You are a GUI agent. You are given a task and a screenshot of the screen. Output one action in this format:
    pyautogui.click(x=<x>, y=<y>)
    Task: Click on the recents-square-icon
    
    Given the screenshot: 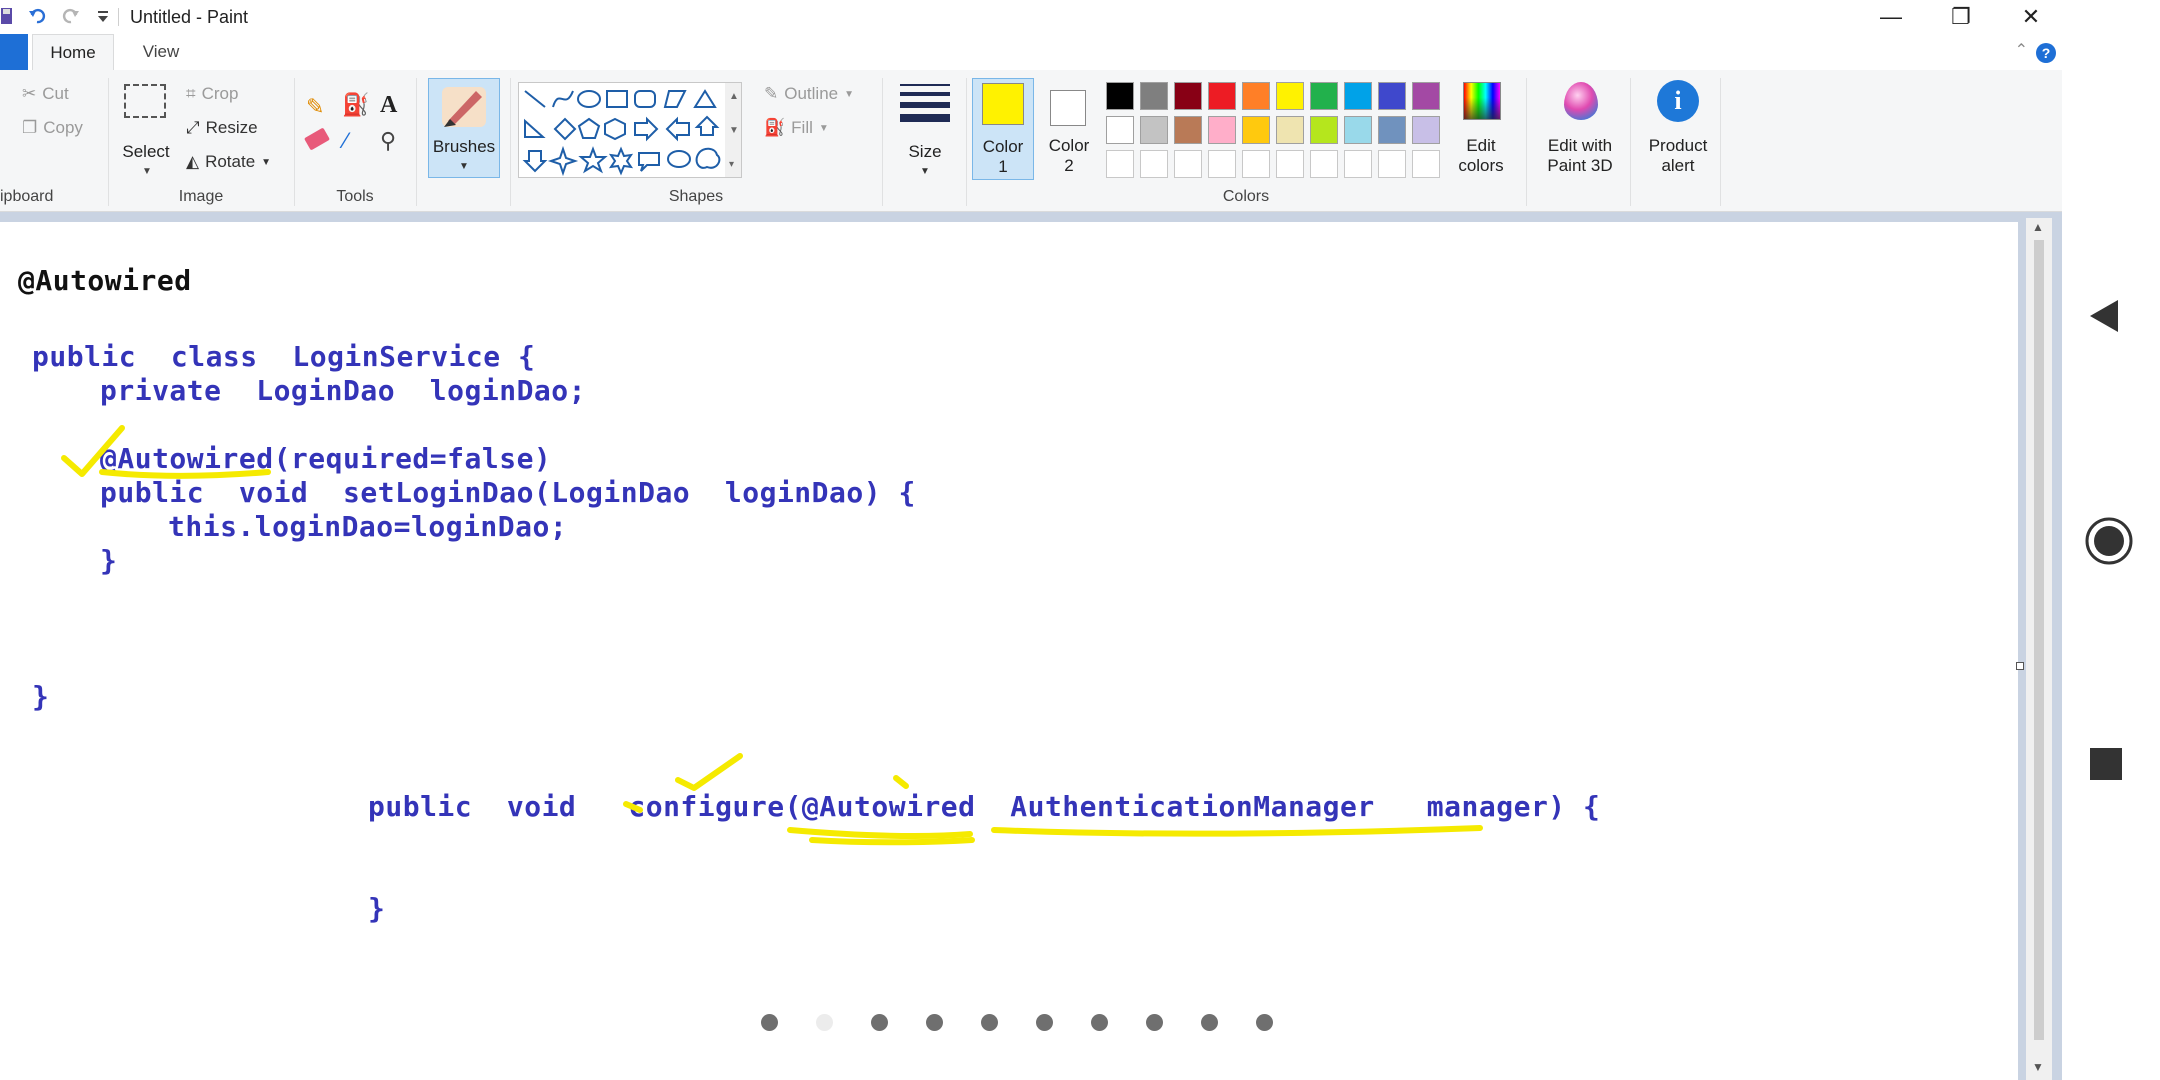 What is the action you would take?
    pyautogui.click(x=2106, y=764)
    